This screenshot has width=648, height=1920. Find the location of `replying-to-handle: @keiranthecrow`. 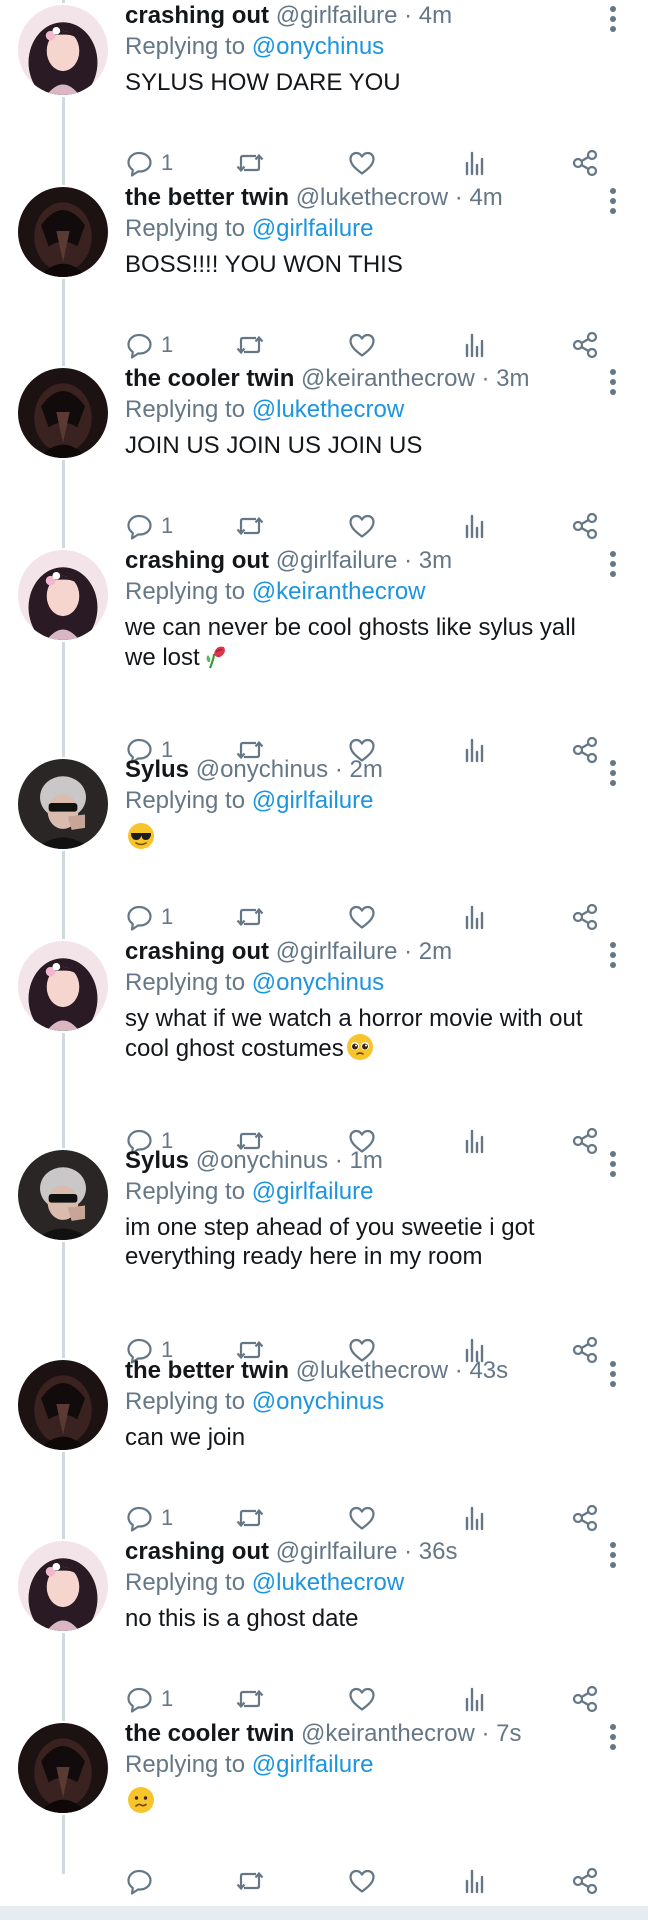

replying-to-handle: @keiranthecrow is located at coordinates (339, 591).